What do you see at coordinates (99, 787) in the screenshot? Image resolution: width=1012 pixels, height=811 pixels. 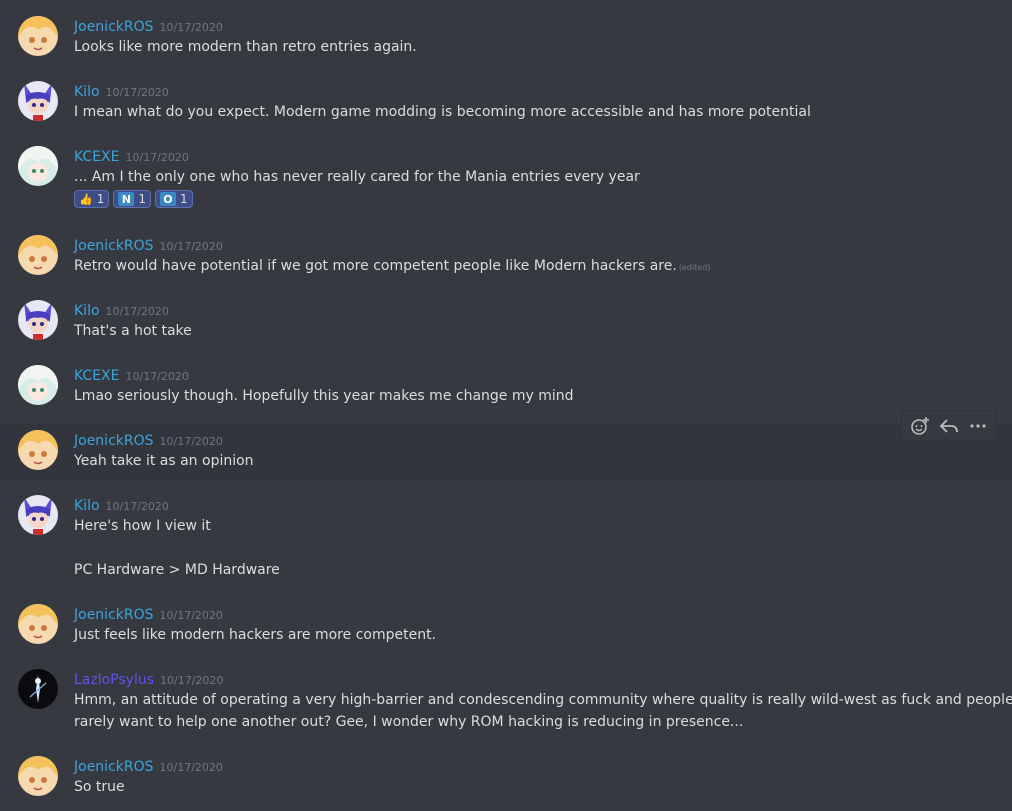 I see `message-text: So true` at bounding box center [99, 787].